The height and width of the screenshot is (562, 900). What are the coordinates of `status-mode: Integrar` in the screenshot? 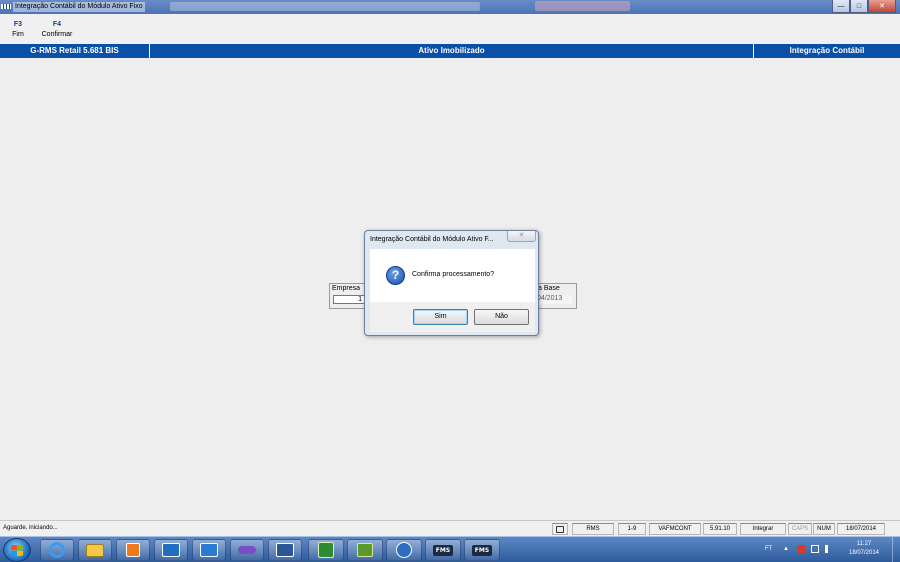 It's located at (763, 529).